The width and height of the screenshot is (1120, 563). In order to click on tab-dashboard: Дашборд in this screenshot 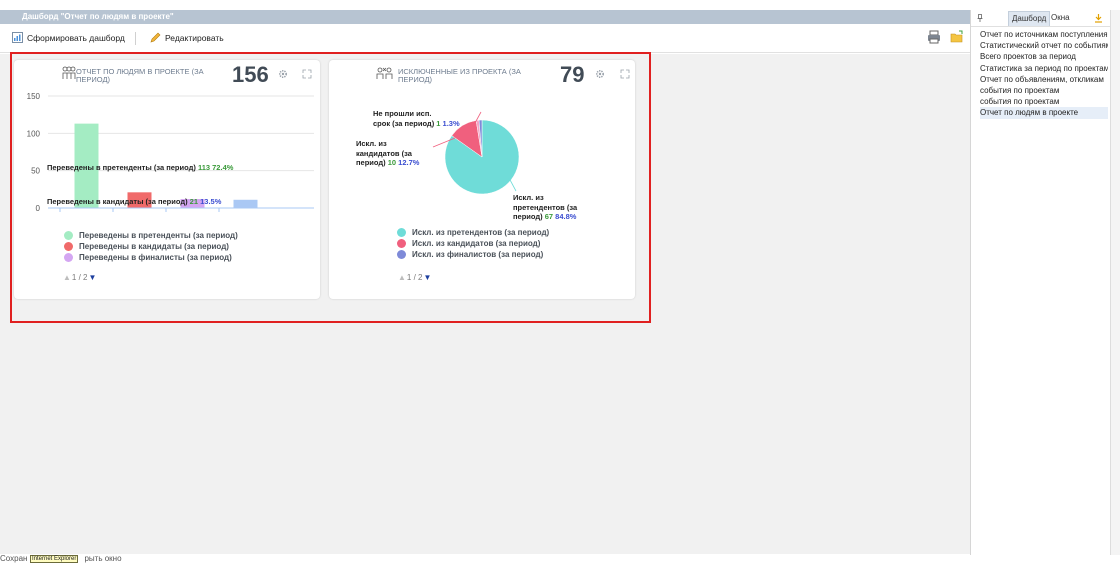, I will do `click(1029, 18)`.